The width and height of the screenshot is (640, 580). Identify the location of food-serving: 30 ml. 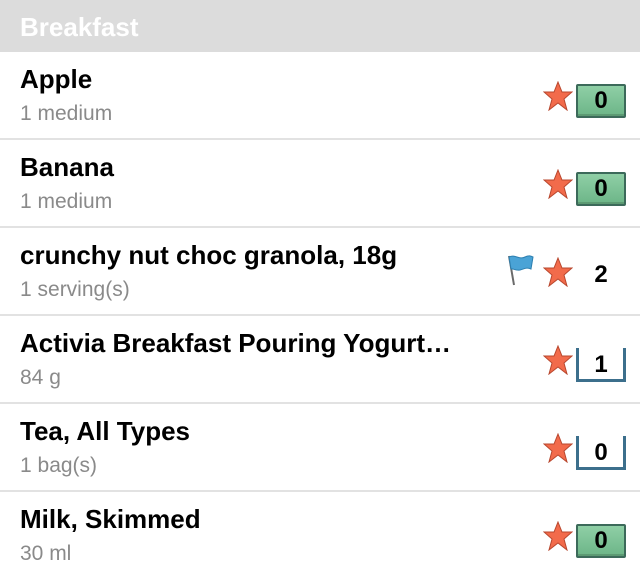
(46, 553).